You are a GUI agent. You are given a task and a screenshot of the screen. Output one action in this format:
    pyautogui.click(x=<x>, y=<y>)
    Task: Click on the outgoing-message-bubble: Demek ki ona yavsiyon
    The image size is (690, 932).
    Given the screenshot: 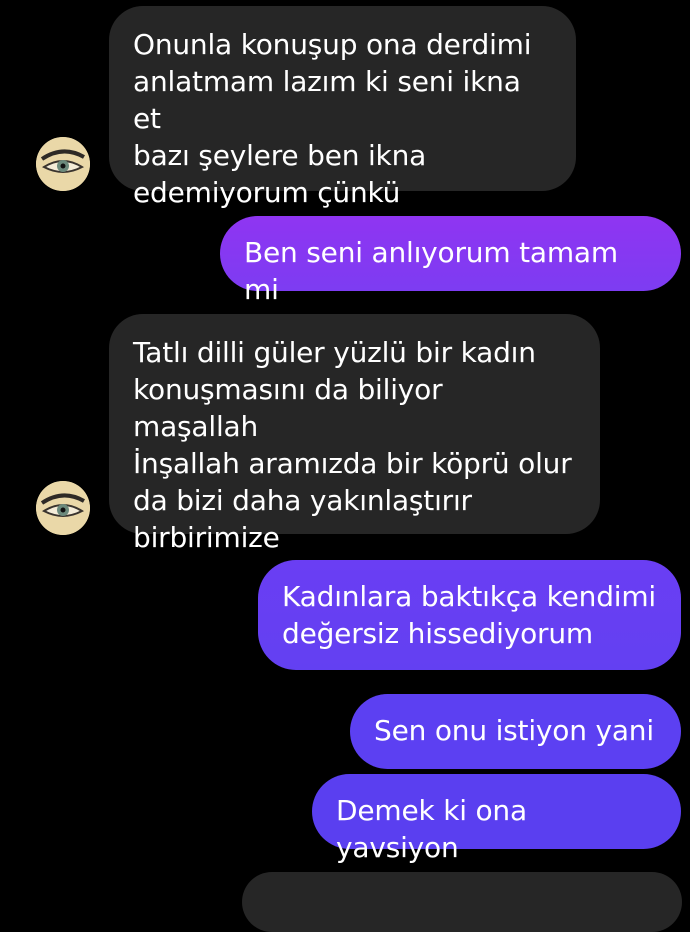 What is the action you would take?
    pyautogui.click(x=496, y=819)
    